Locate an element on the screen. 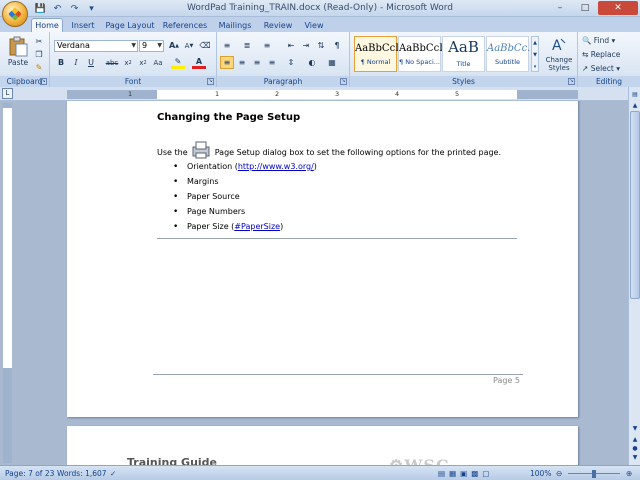  bold-icon: B is located at coordinates (61, 62).